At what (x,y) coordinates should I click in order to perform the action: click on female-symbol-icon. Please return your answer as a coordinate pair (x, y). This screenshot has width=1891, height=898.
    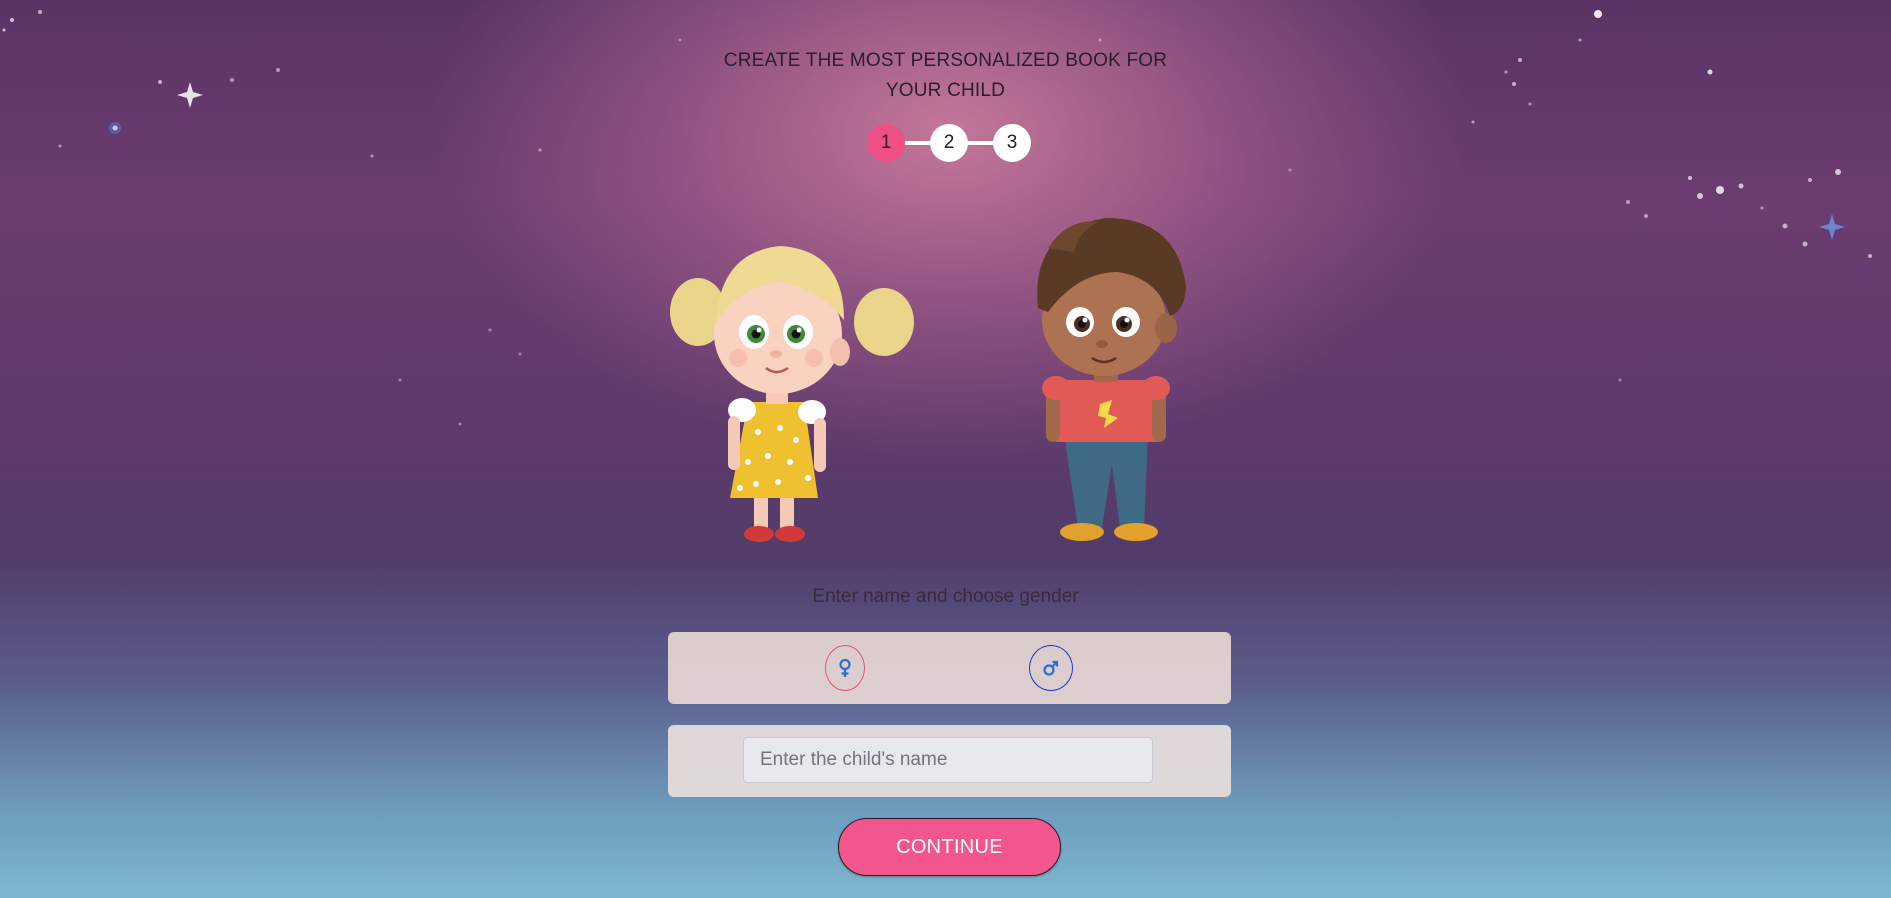
    Looking at the image, I should click on (845, 667).